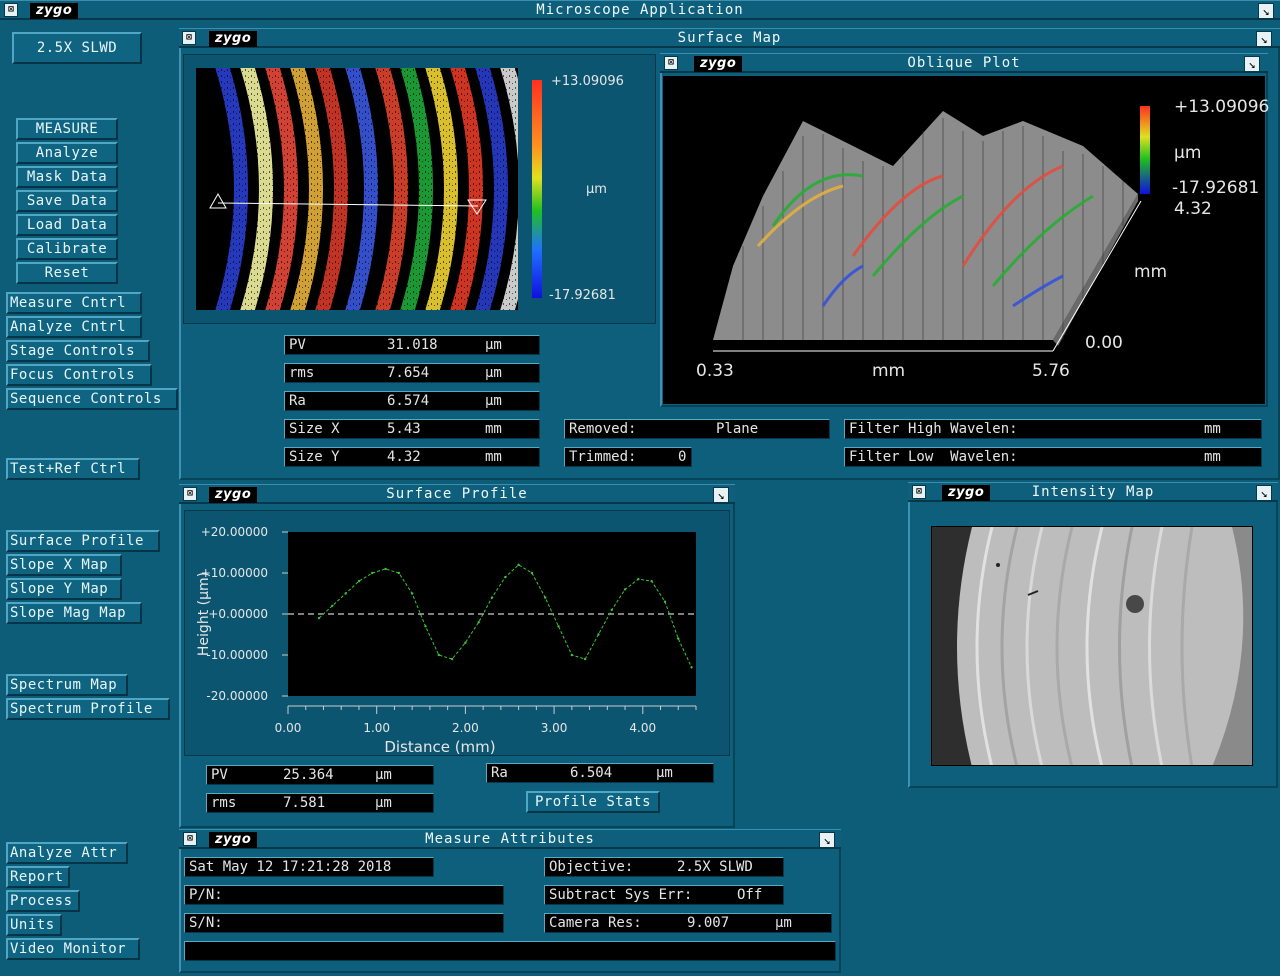  I want to click on menu-spectrum-profile: Spectrum Profile, so click(88, 709).